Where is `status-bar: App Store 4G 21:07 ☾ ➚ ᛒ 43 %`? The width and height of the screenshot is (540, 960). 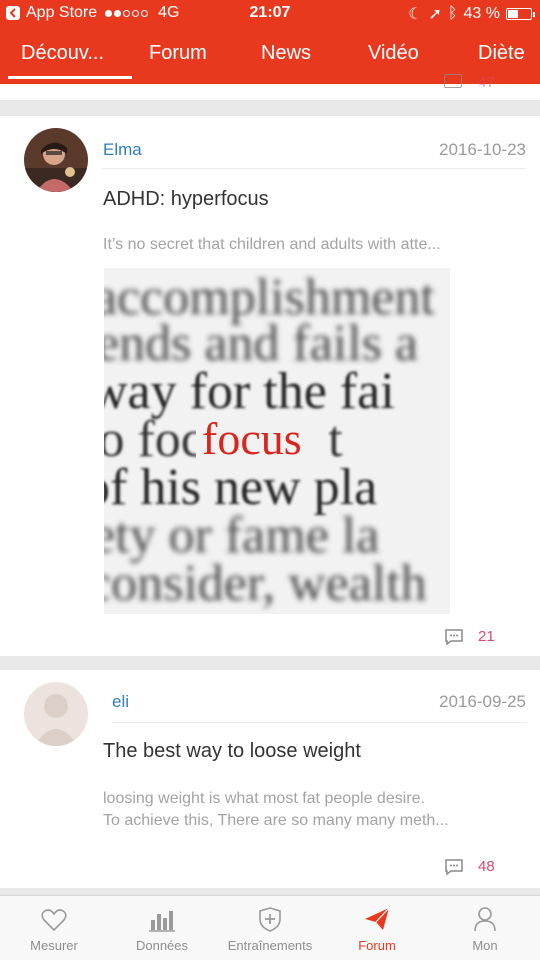 status-bar: App Store 4G 21:07 ☾ ➚ ᛒ 43 % is located at coordinates (270, 14).